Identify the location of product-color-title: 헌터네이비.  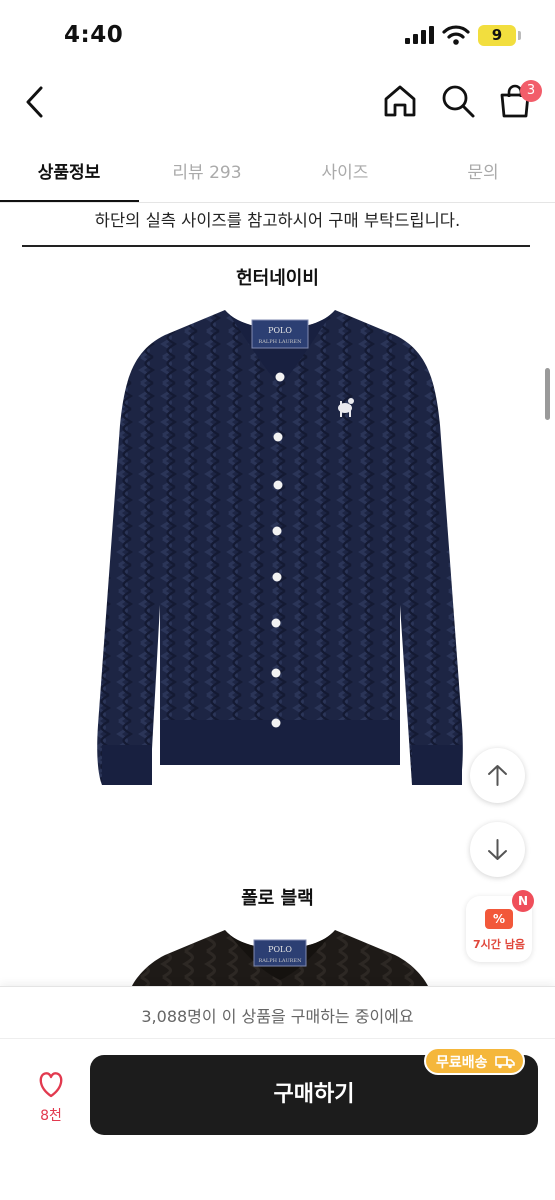
(277, 278).